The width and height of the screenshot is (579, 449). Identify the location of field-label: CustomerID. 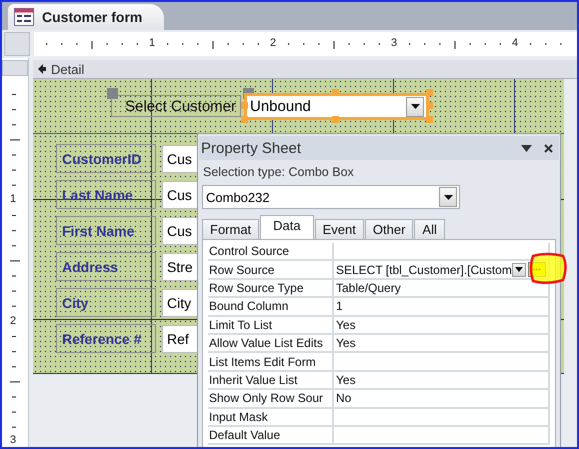
(106, 158).